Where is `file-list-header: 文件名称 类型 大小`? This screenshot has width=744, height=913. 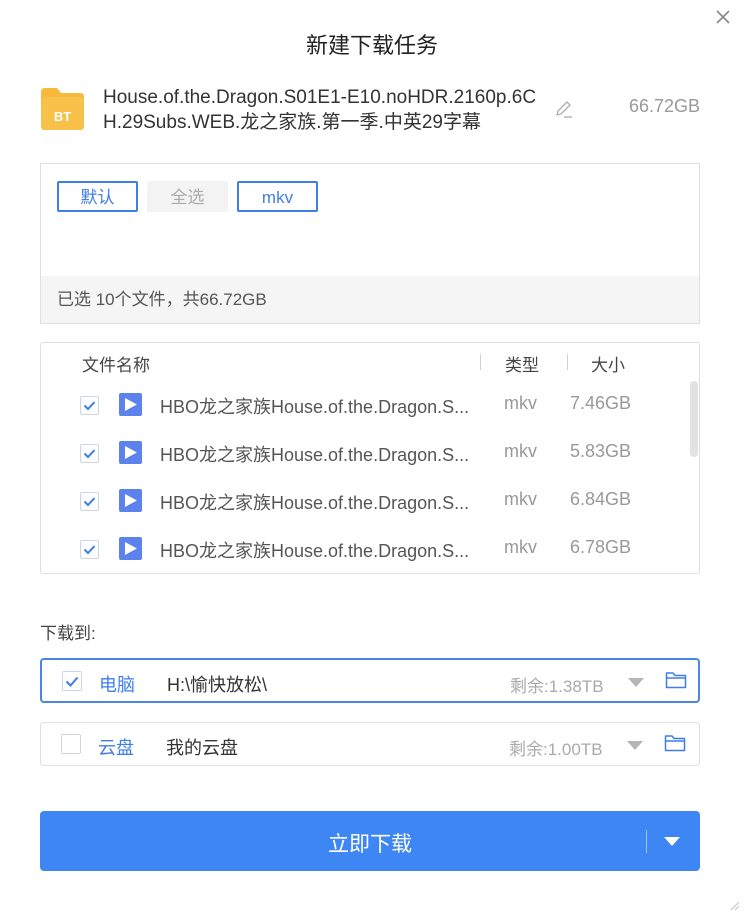
file-list-header: 文件名称 类型 大小 is located at coordinates (370, 362).